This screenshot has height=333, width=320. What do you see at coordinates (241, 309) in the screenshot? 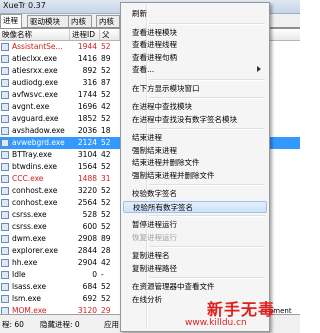
I see `watermark-title: 新手无毒` at bounding box center [241, 309].